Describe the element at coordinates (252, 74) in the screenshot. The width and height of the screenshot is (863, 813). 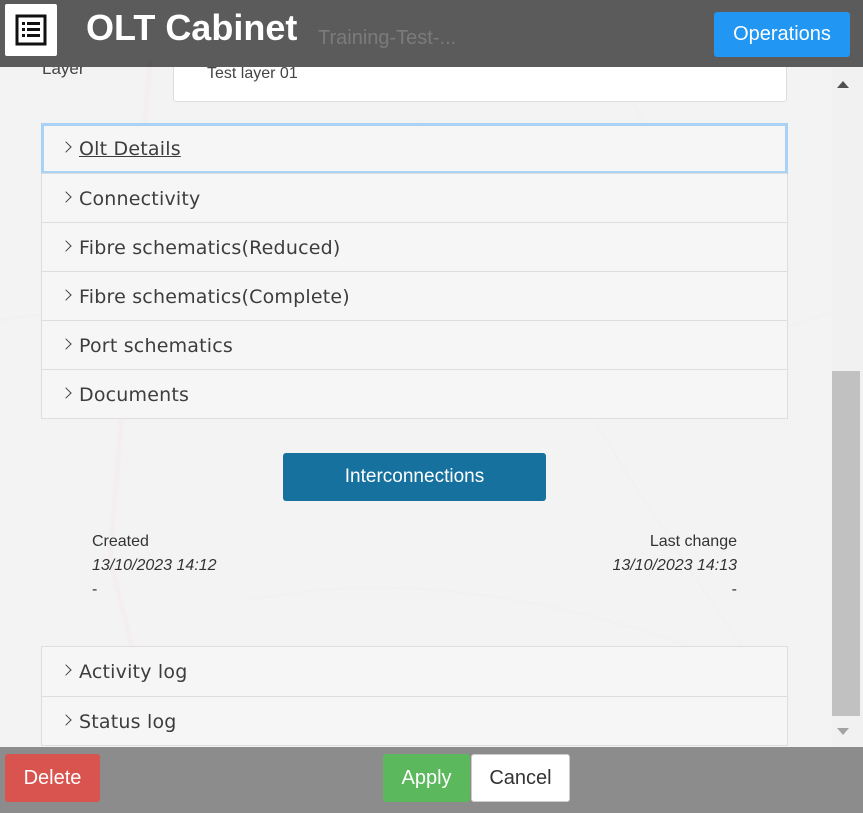
I see `layer-value: Test layer 01` at that location.